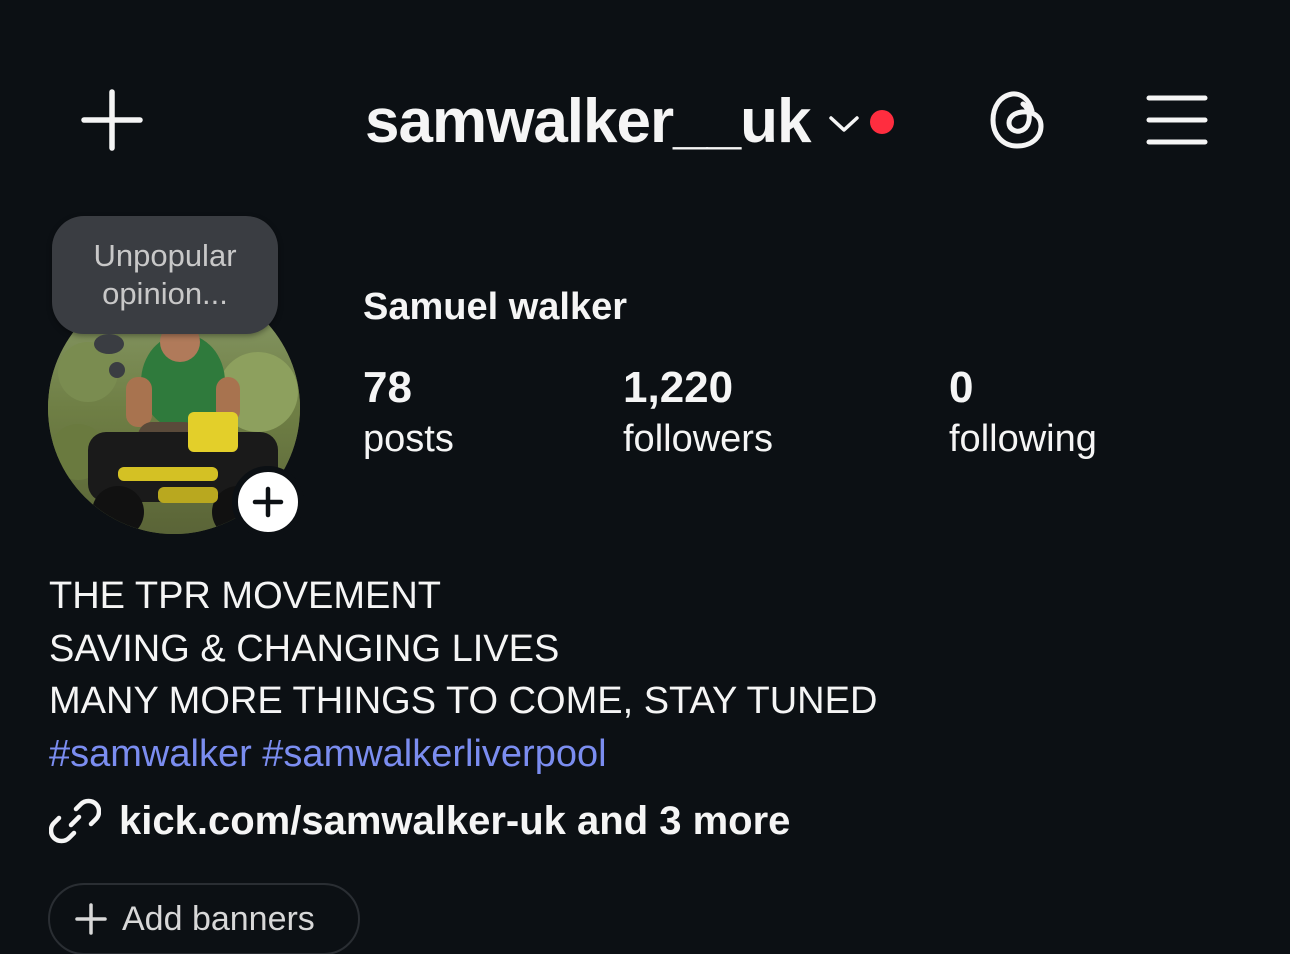 This screenshot has width=1290, height=954. Describe the element at coordinates (844, 124) in the screenshot. I see `chevron-down-icon` at that location.